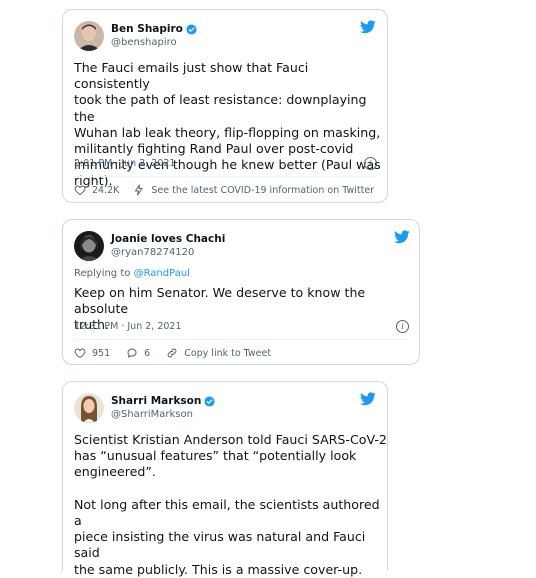  What do you see at coordinates (101, 353) in the screenshot?
I see `like-count: 951` at bounding box center [101, 353].